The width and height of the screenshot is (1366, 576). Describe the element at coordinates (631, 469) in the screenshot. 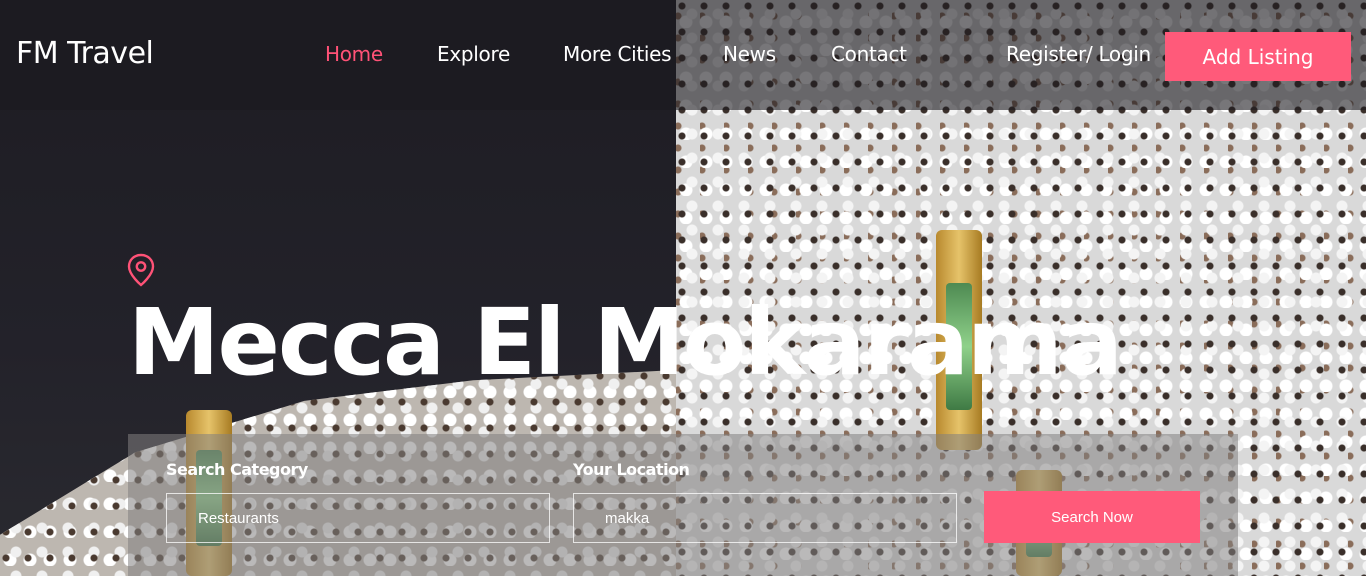

I see `your-location-label: Your Location` at that location.